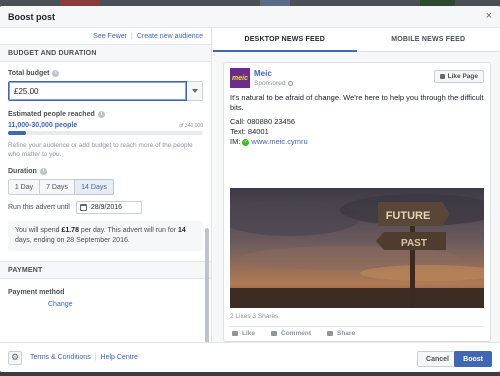 The width and height of the screenshot is (500, 376). I want to click on comment-action: Comment, so click(291, 333).